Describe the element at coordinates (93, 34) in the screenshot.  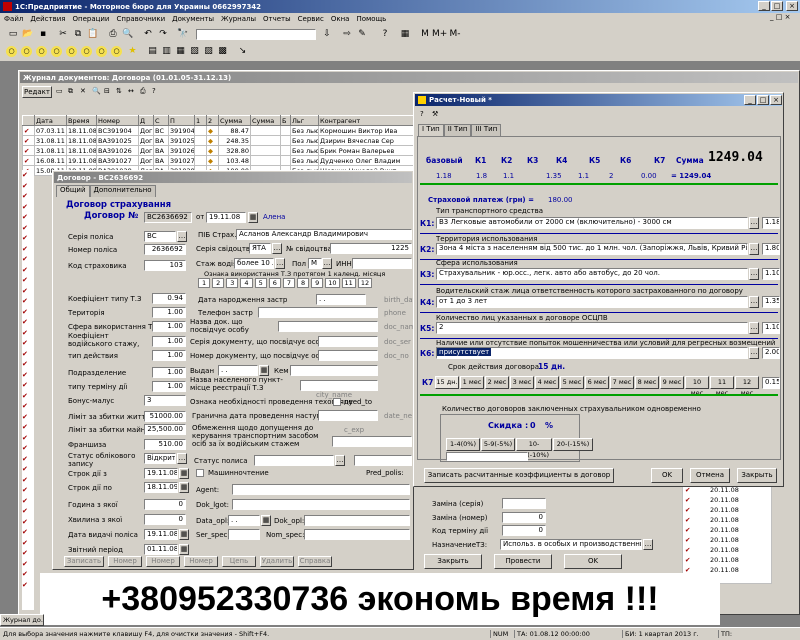
I see `paste-icon: 📋` at that location.